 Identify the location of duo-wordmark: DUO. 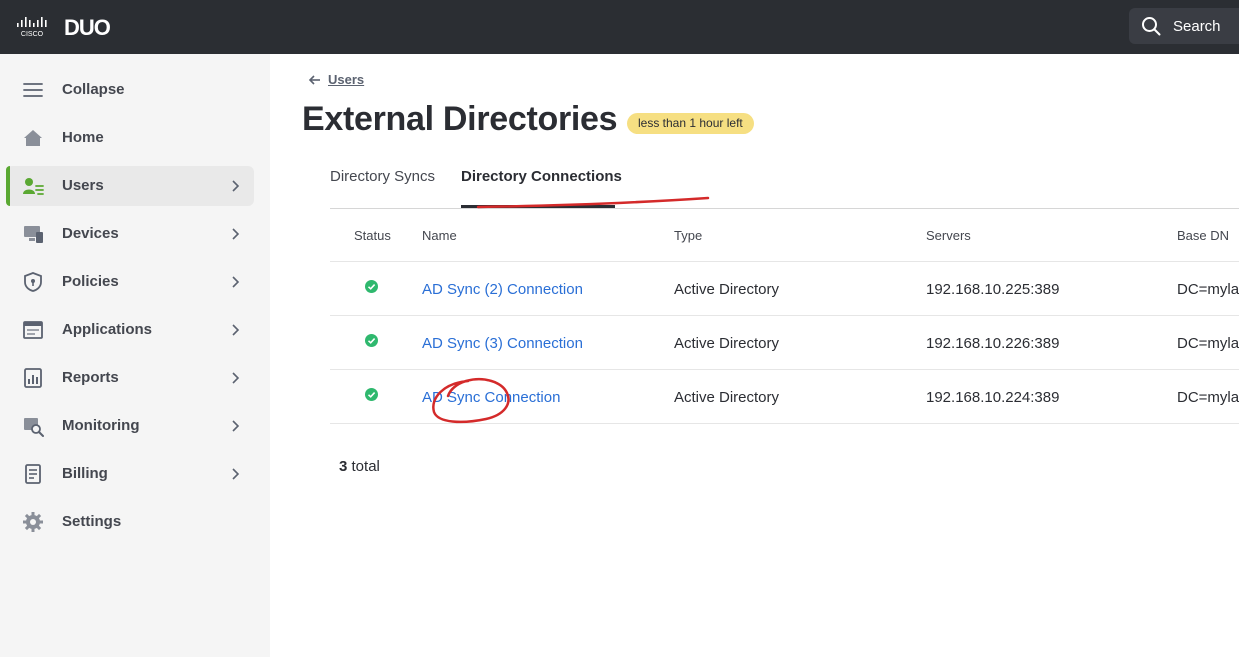
(87, 26).